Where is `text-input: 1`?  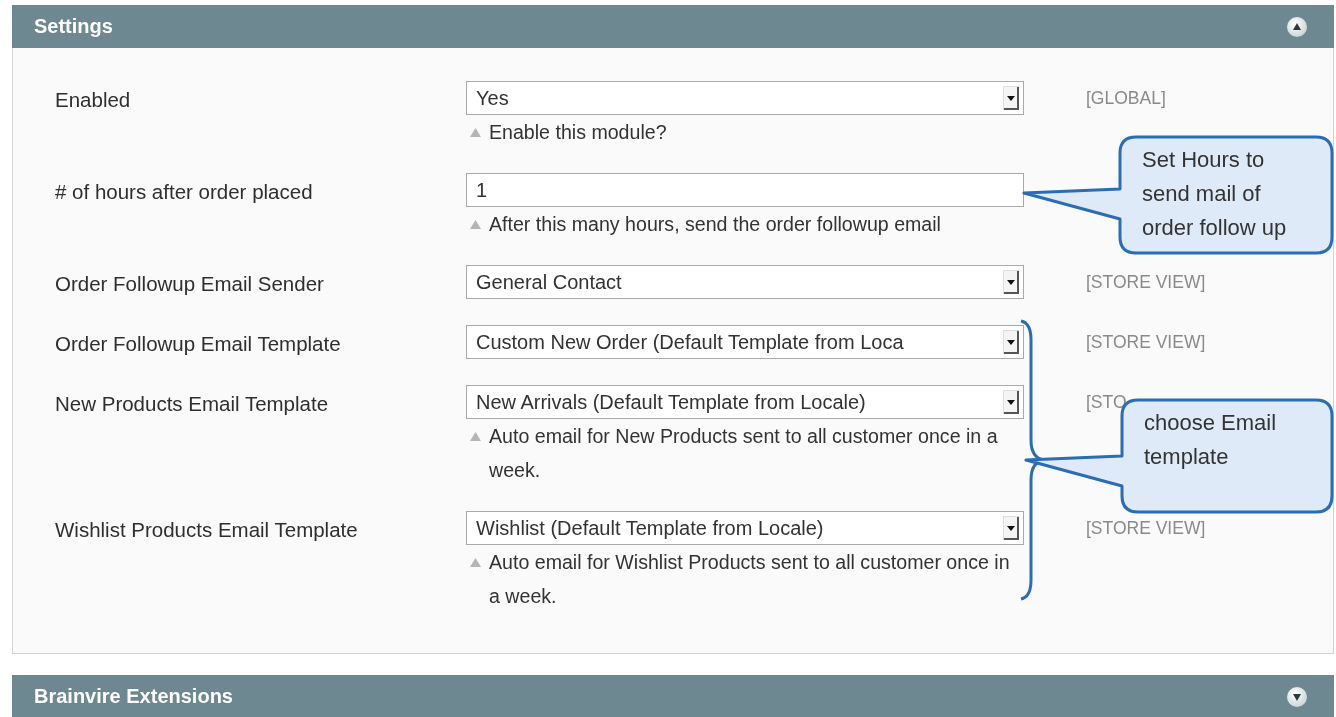 text-input: 1 is located at coordinates (745, 190).